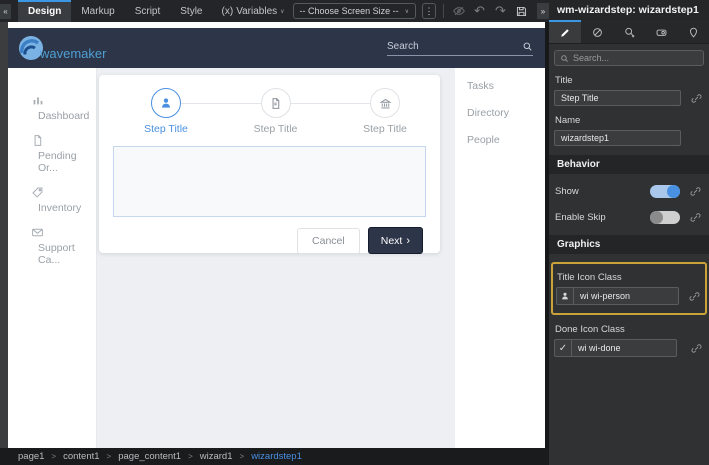  Describe the element at coordinates (635, 58) in the screenshot. I see `properties-search-input` at that location.